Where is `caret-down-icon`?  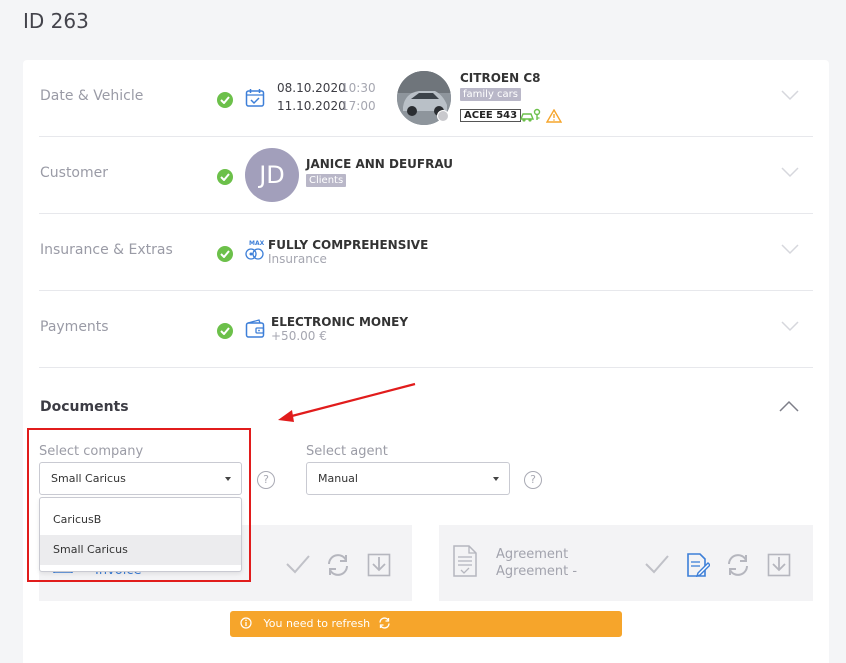 caret-down-icon is located at coordinates (496, 479).